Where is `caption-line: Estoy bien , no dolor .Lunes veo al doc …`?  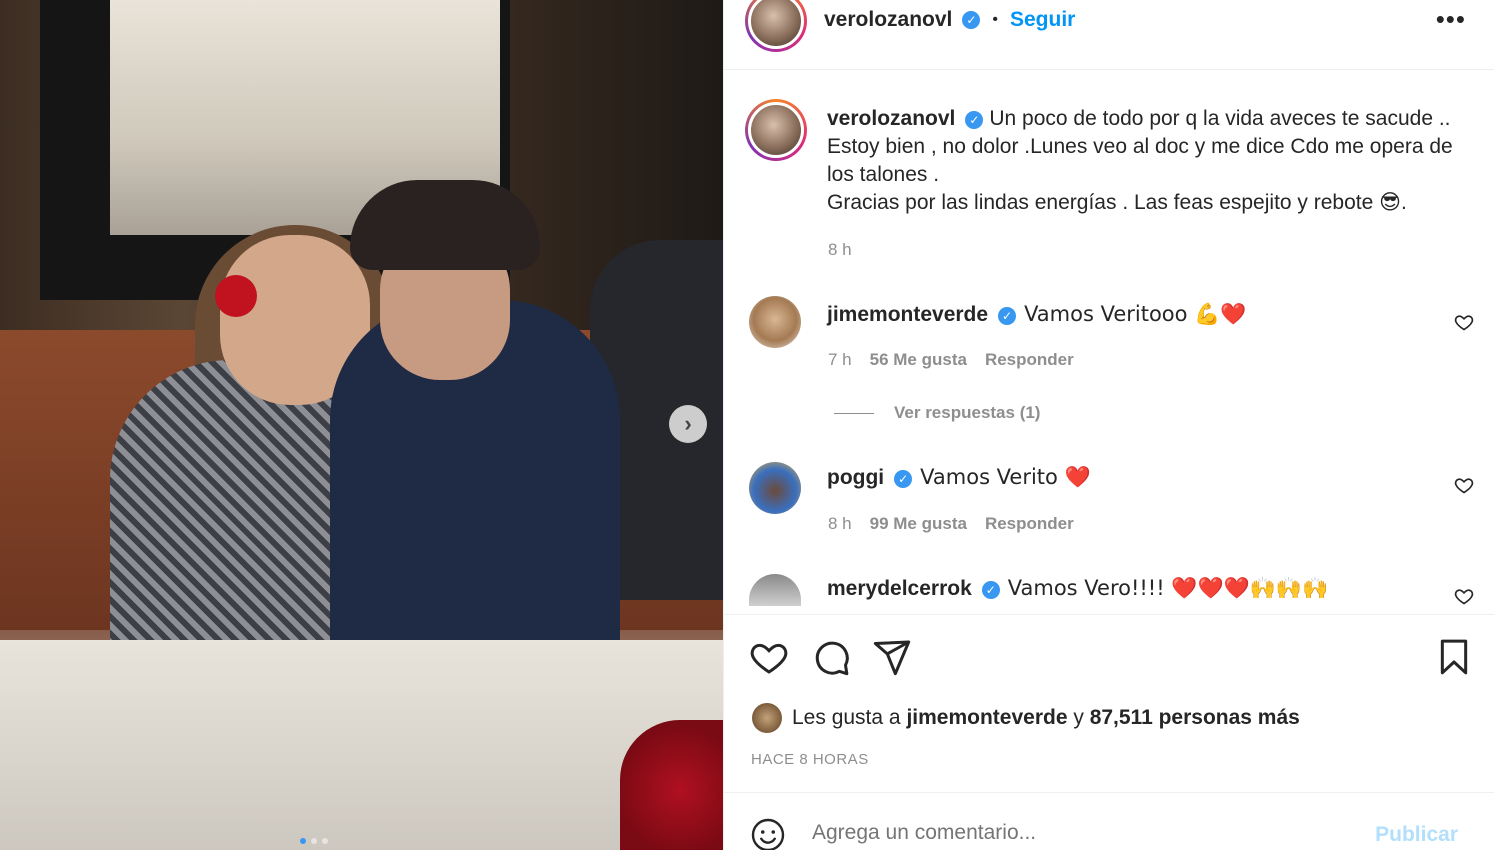
caption-line: Estoy bien , no dolor .Lunes veo al doc … is located at coordinates (1140, 146).